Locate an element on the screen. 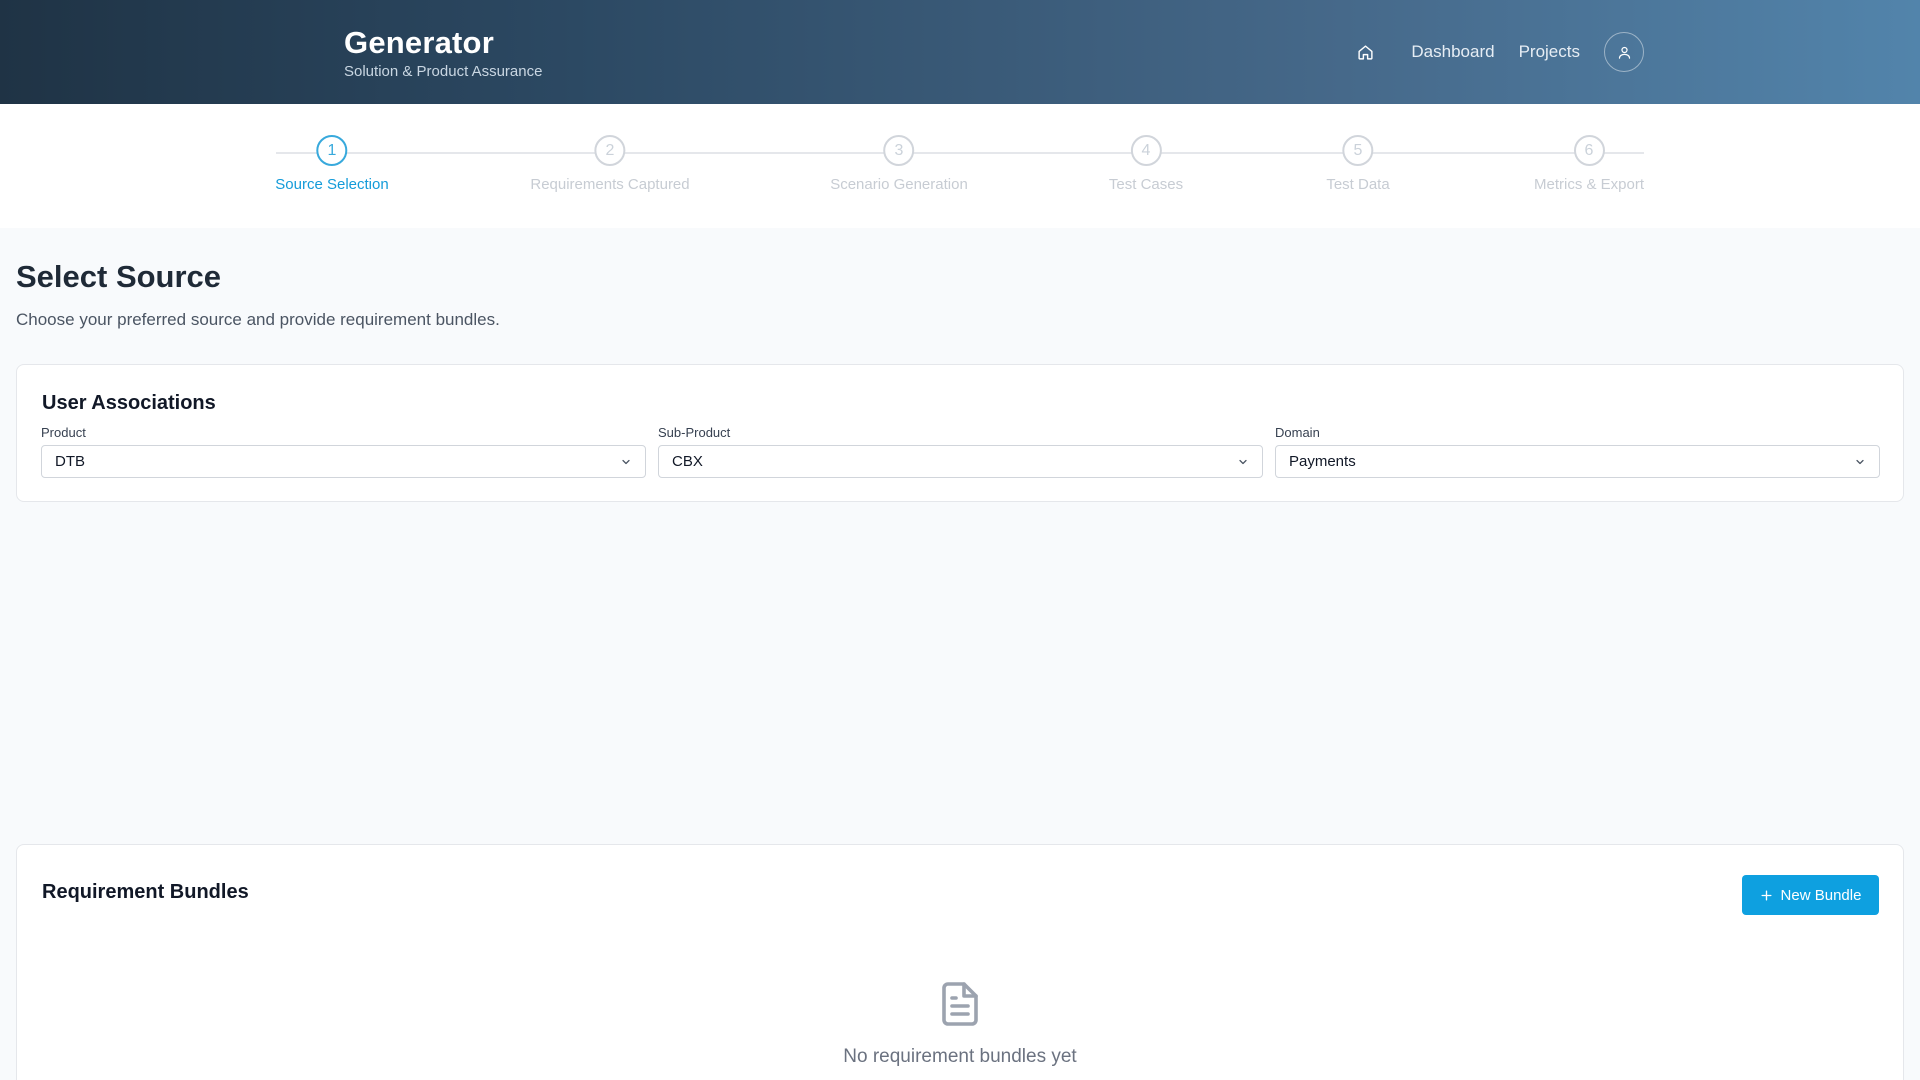 This screenshot has width=1920, height=1080. app-subtitle: Solution & Product Assurance is located at coordinates (443, 71).